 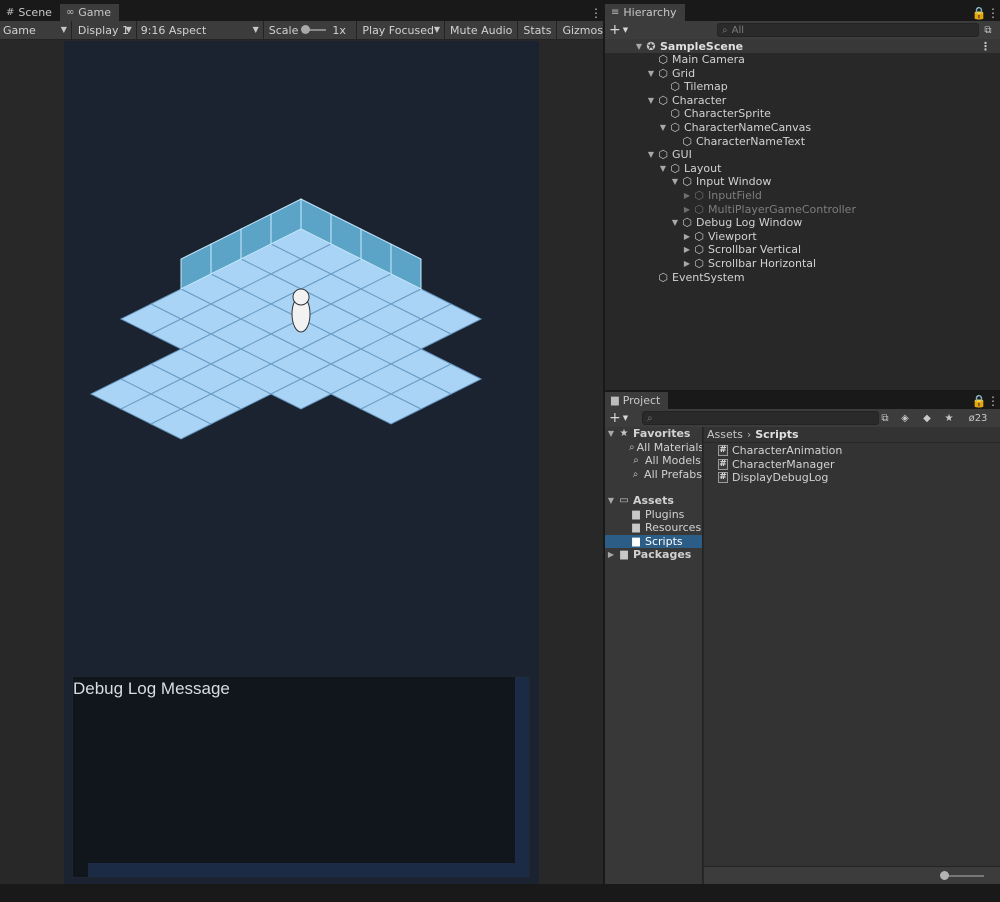 I want to click on stats-button: Stats, so click(x=538, y=30).